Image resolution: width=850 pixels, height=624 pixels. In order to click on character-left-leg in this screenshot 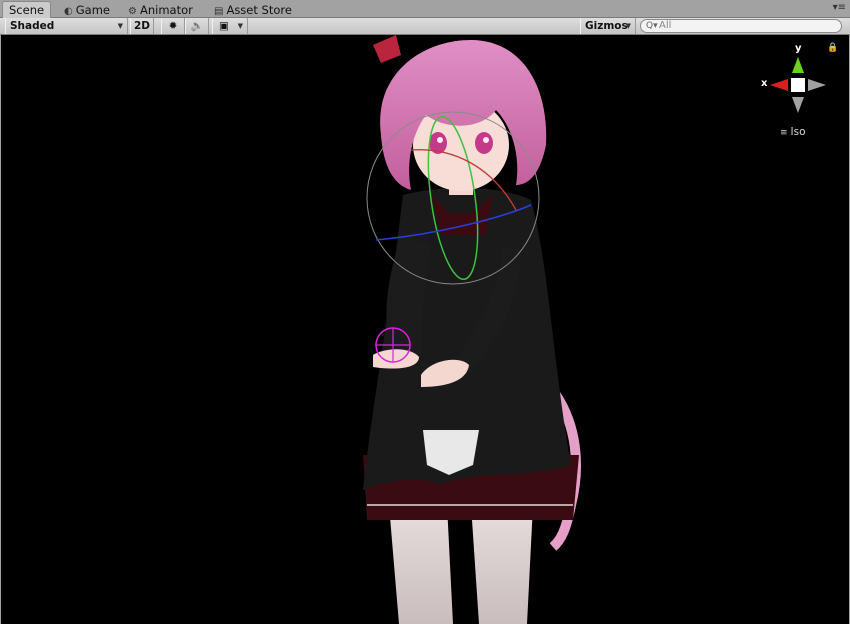, I will do `click(421, 564)`.